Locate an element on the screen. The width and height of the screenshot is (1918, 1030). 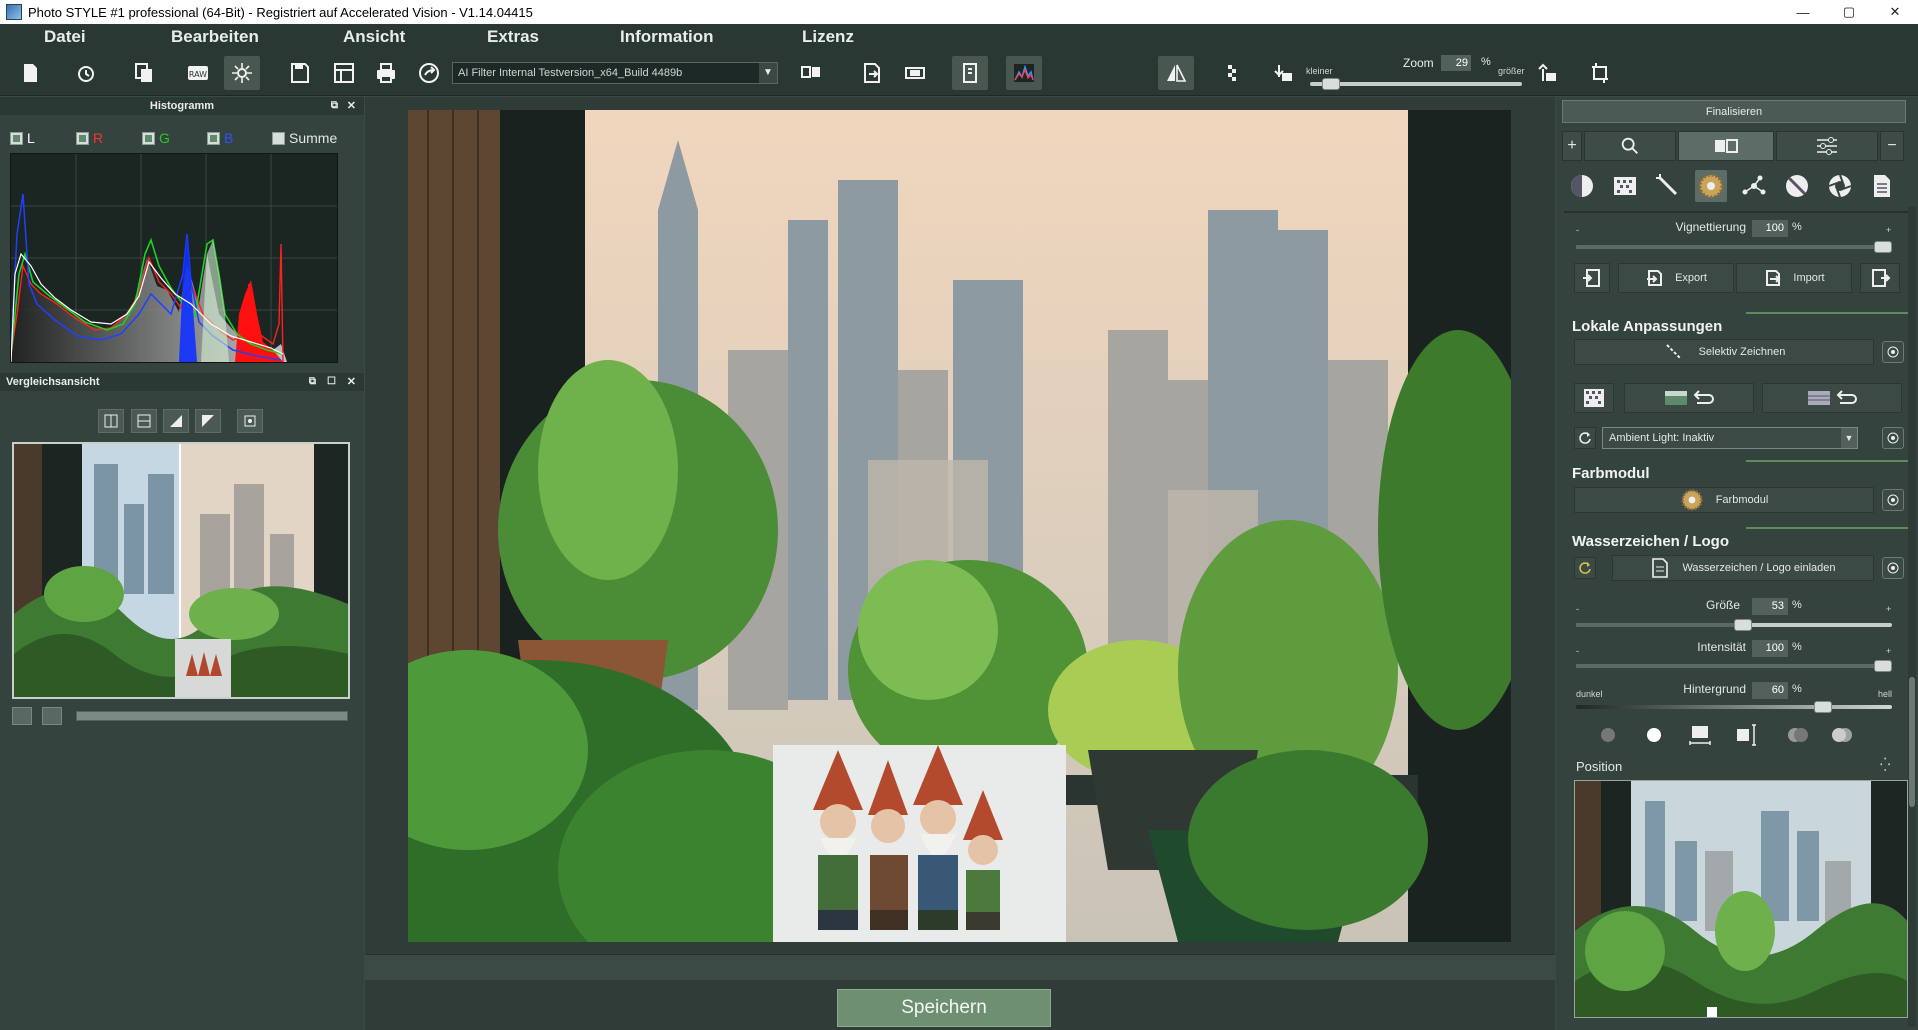
menu-extras: Extras is located at coordinates (513, 37).